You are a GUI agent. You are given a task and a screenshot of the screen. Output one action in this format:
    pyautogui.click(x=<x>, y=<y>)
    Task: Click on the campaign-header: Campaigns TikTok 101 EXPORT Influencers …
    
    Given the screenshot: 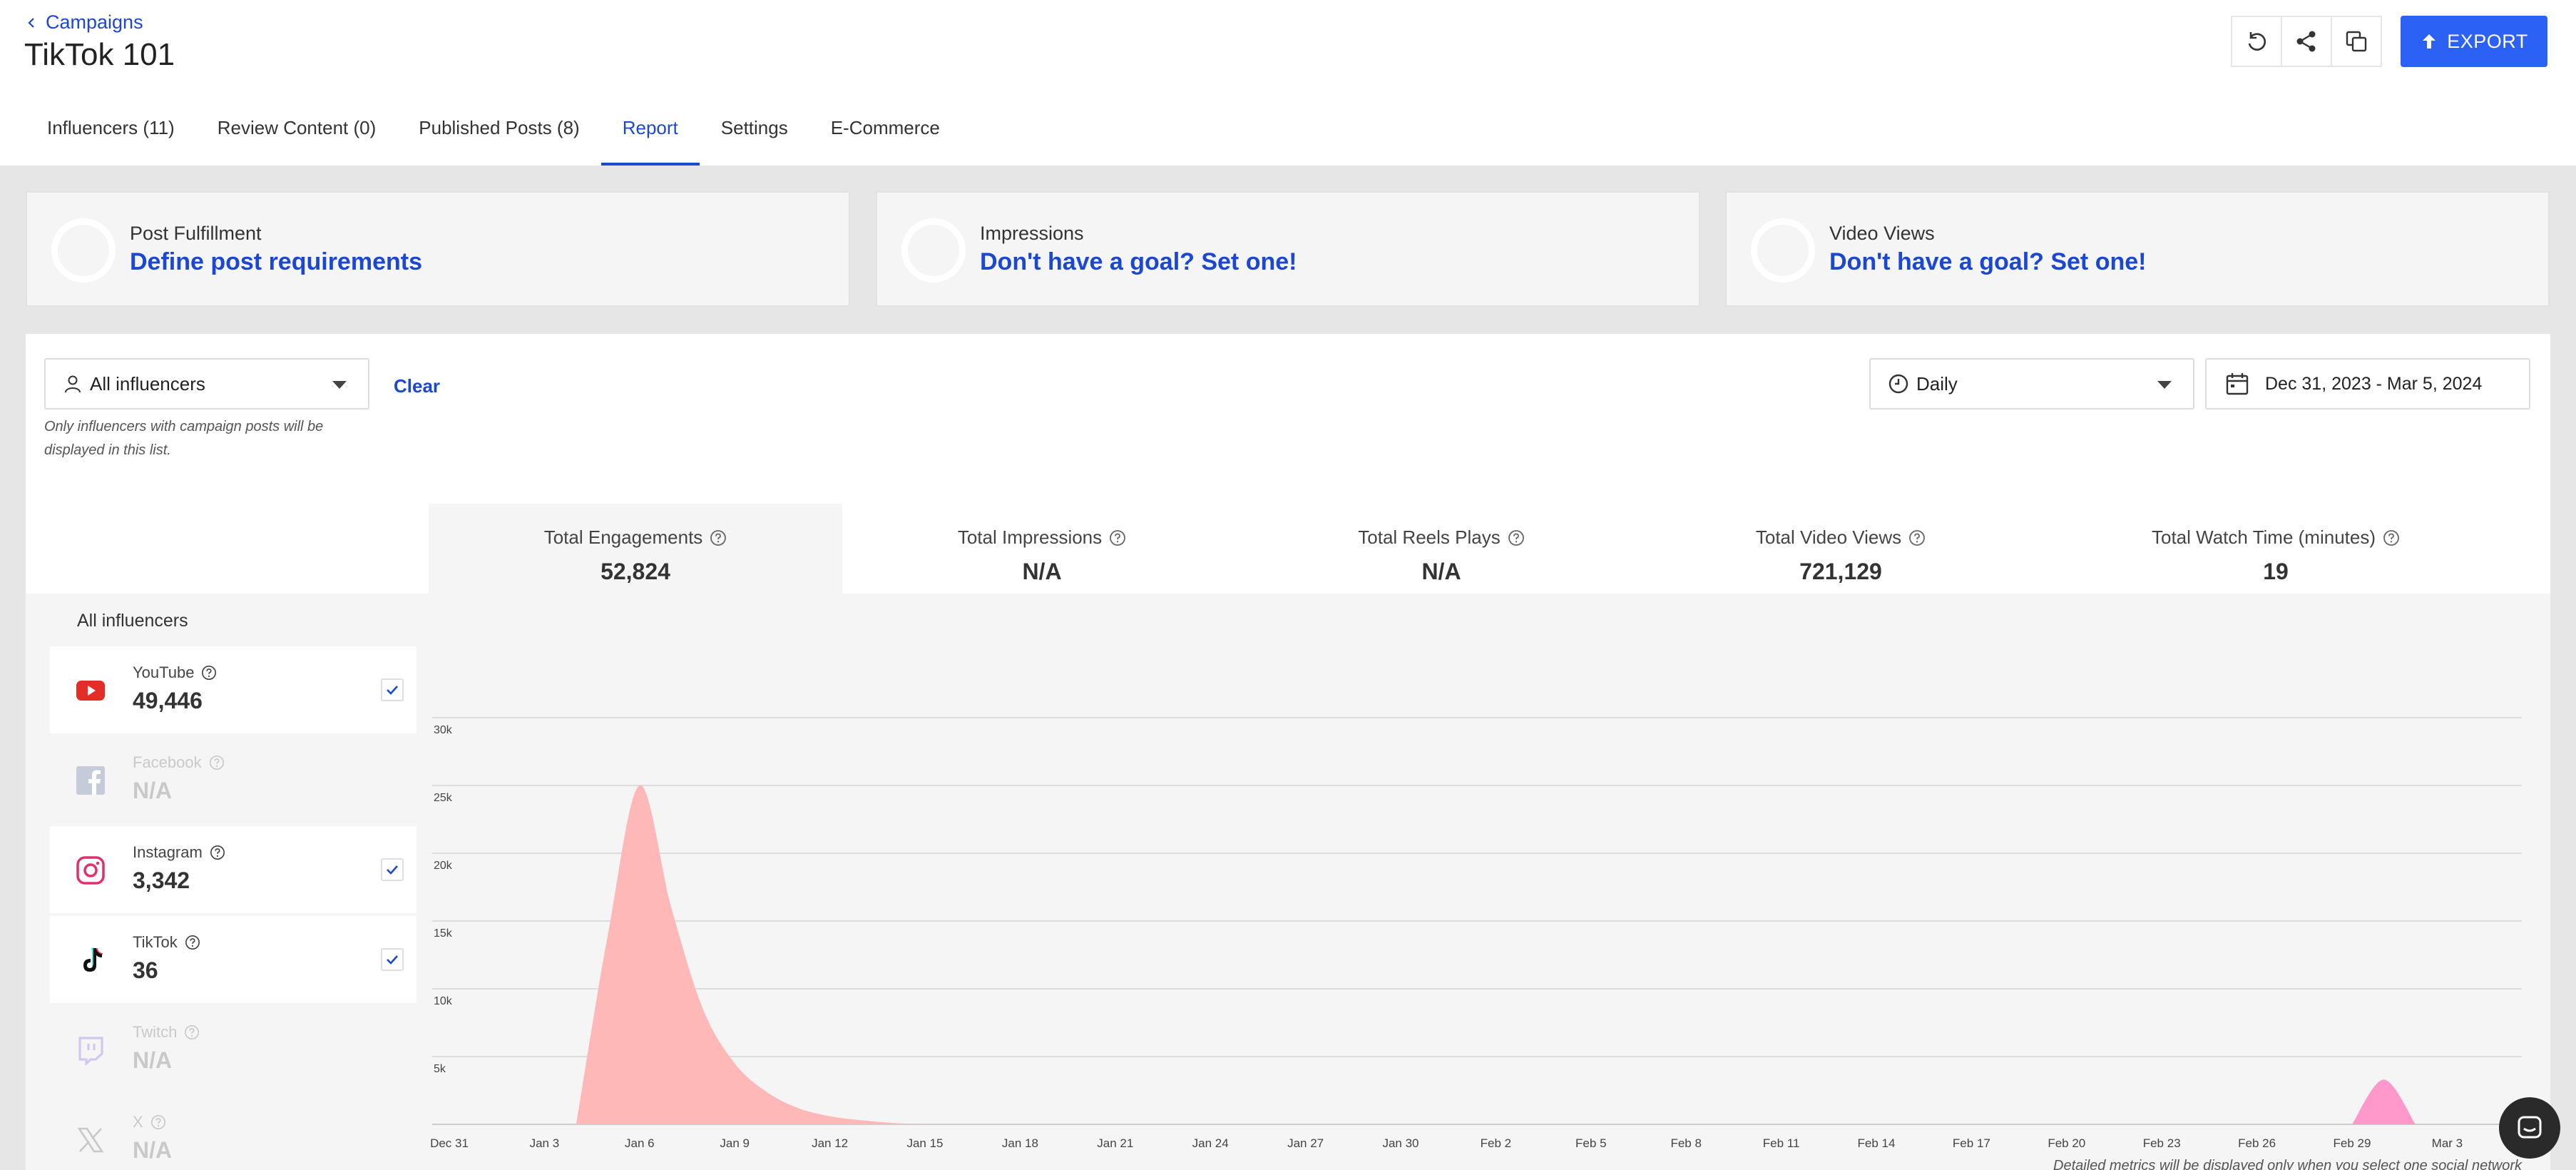 What is the action you would take?
    pyautogui.click(x=1288, y=83)
    